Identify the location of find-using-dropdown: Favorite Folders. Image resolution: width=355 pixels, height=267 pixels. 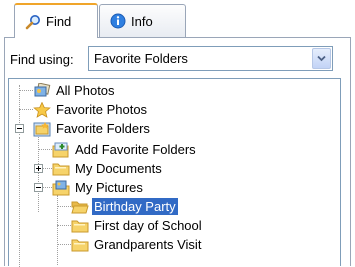
(210, 58).